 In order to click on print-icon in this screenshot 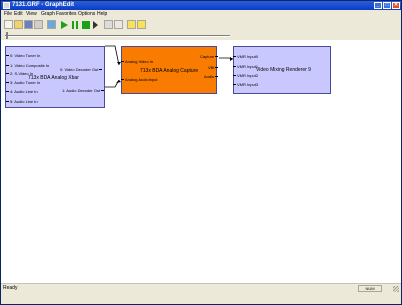, I will do `click(38, 24)`.